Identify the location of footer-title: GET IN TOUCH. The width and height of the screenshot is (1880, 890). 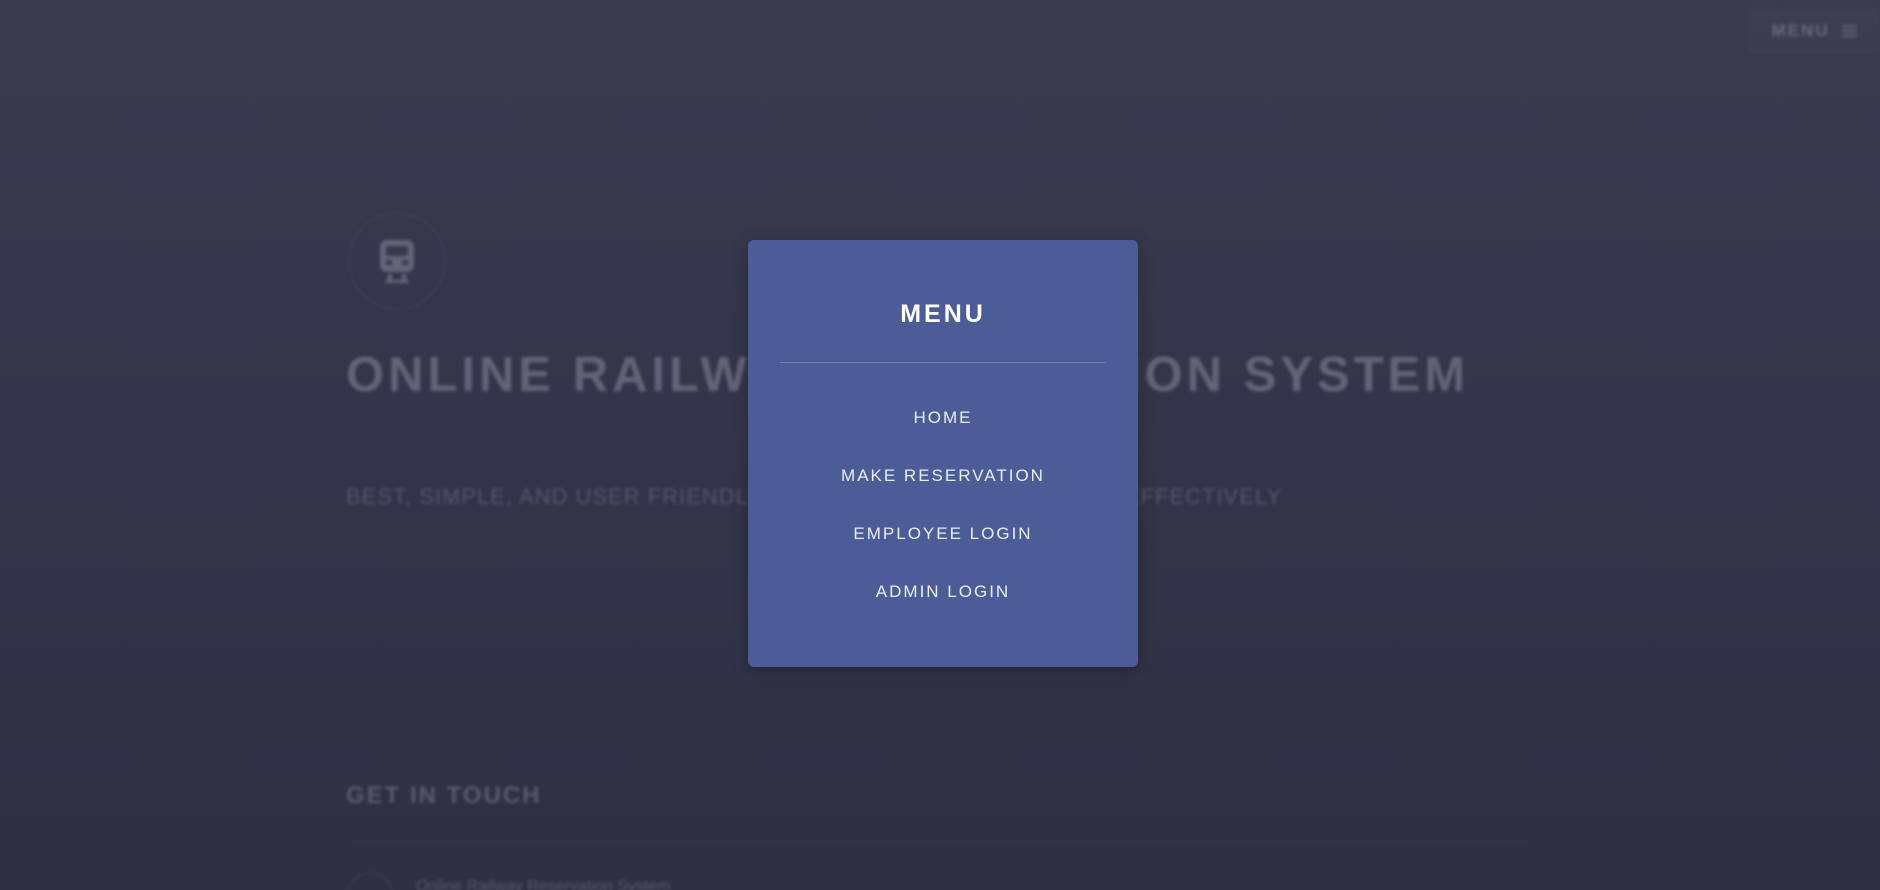
(444, 795).